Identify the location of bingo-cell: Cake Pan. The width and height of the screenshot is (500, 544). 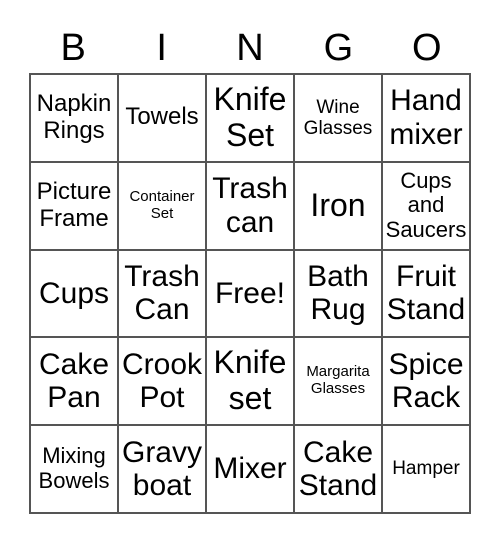
(74, 381).